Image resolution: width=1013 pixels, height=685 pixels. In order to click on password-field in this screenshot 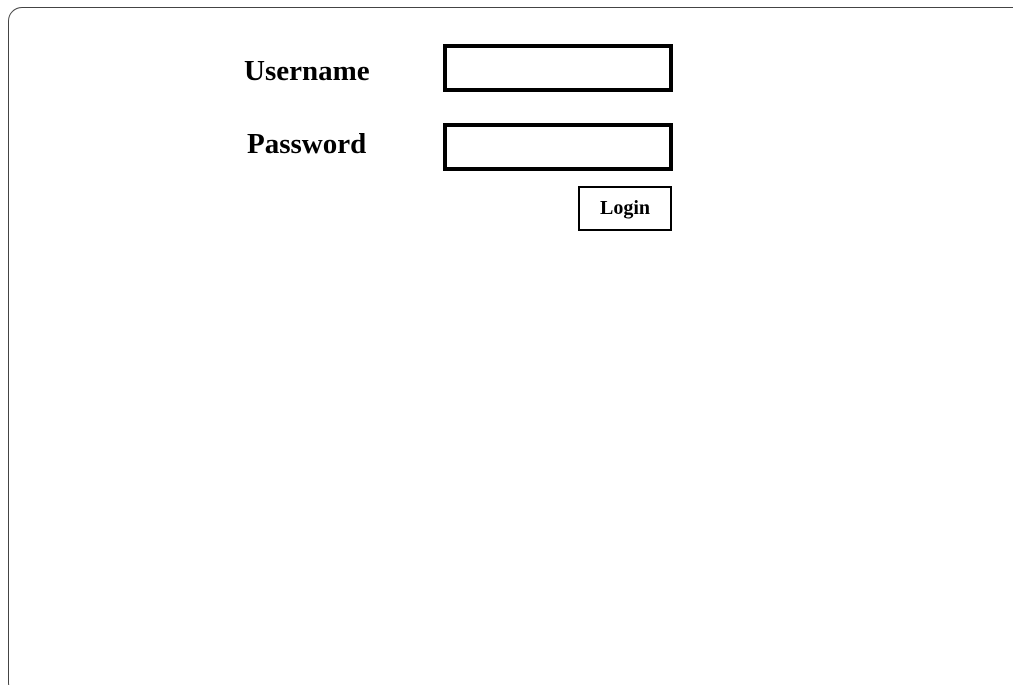, I will do `click(558, 147)`.